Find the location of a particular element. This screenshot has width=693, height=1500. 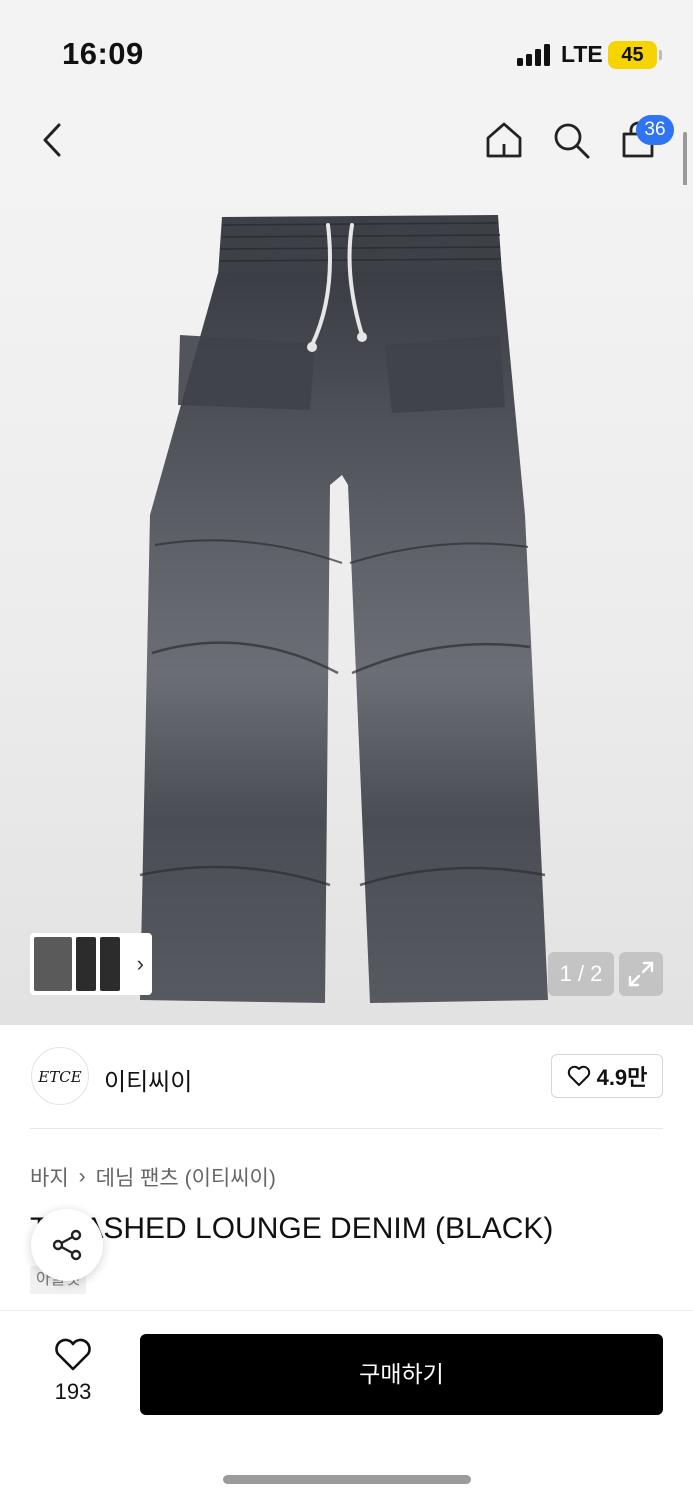

search-icon is located at coordinates (571, 140).